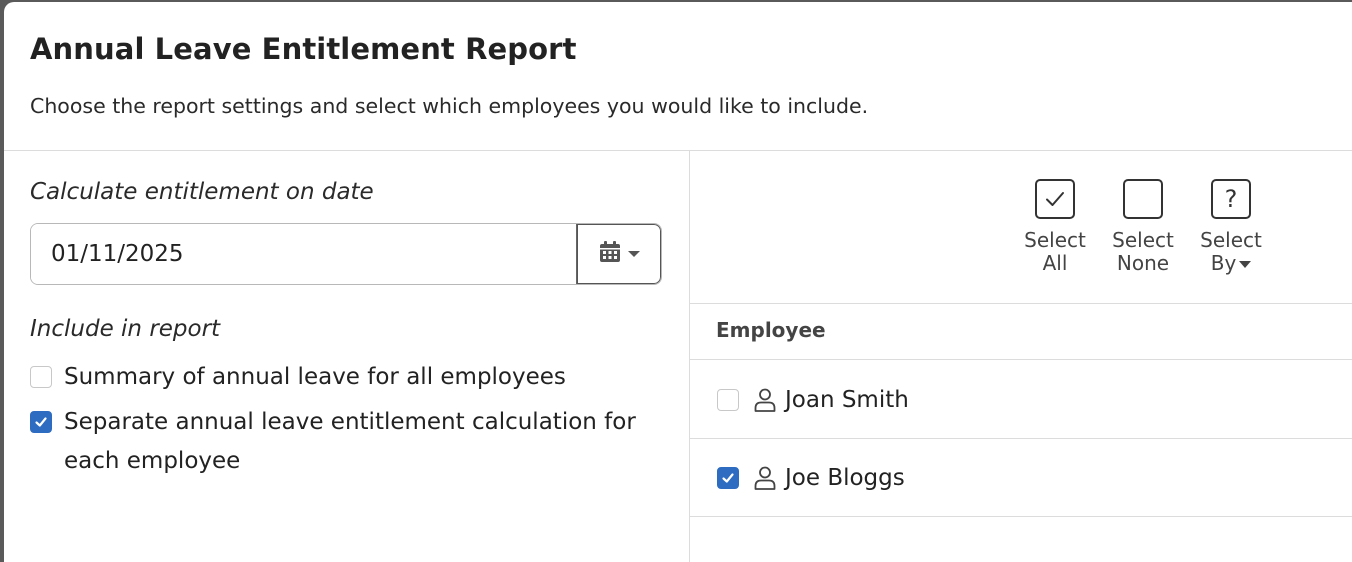  Describe the element at coordinates (1021, 332) in the screenshot. I see `employee-table-header: Employee` at that location.